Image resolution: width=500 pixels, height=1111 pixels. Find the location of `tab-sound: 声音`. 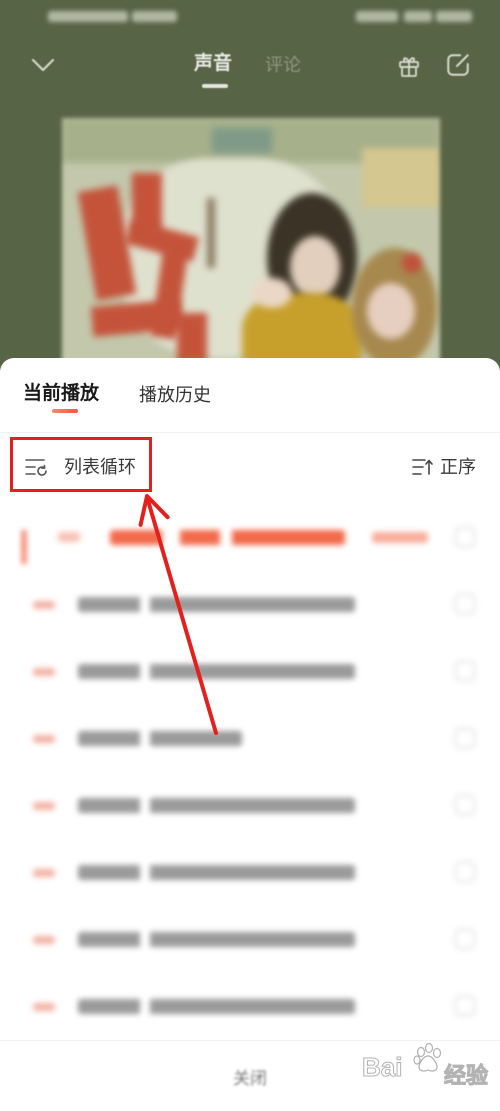

tab-sound: 声音 is located at coordinates (213, 64).